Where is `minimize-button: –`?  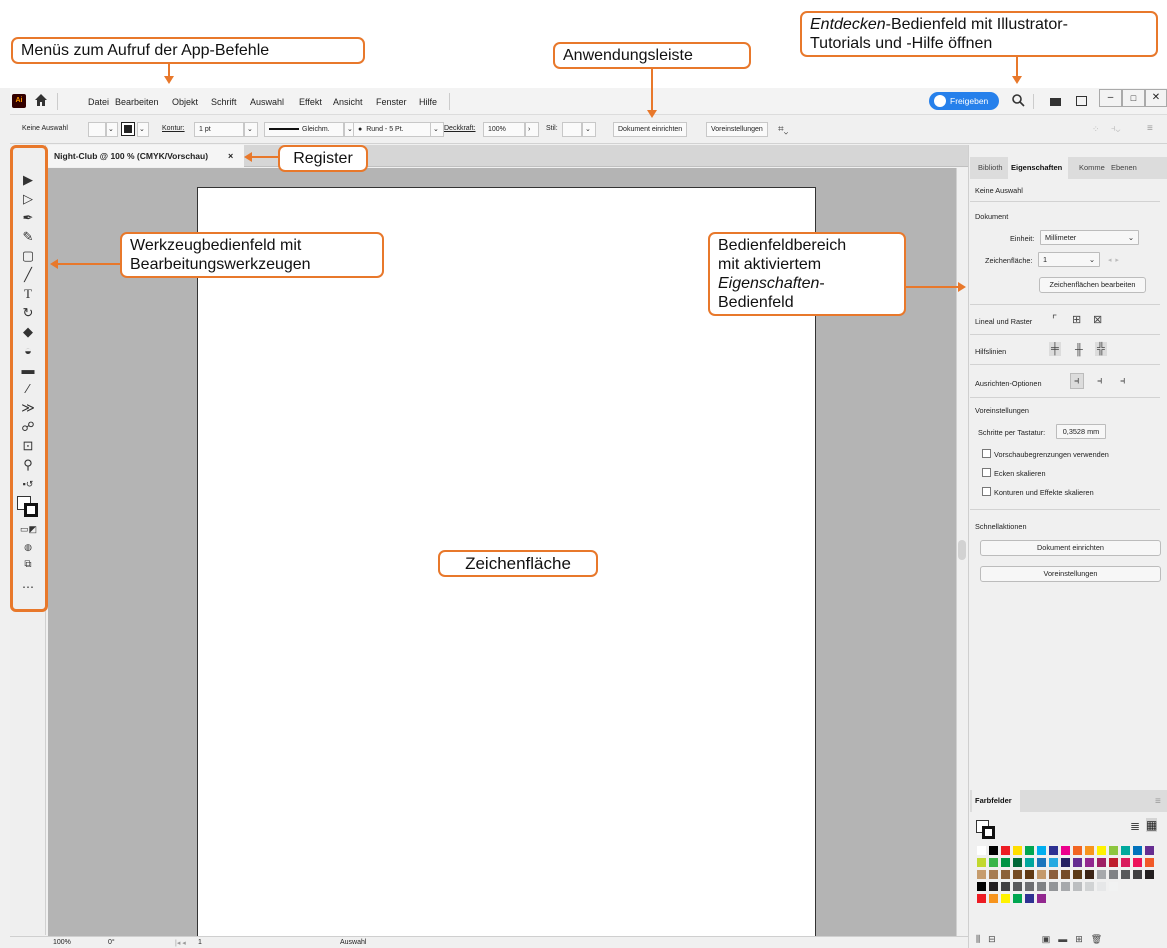 minimize-button: – is located at coordinates (1110, 98).